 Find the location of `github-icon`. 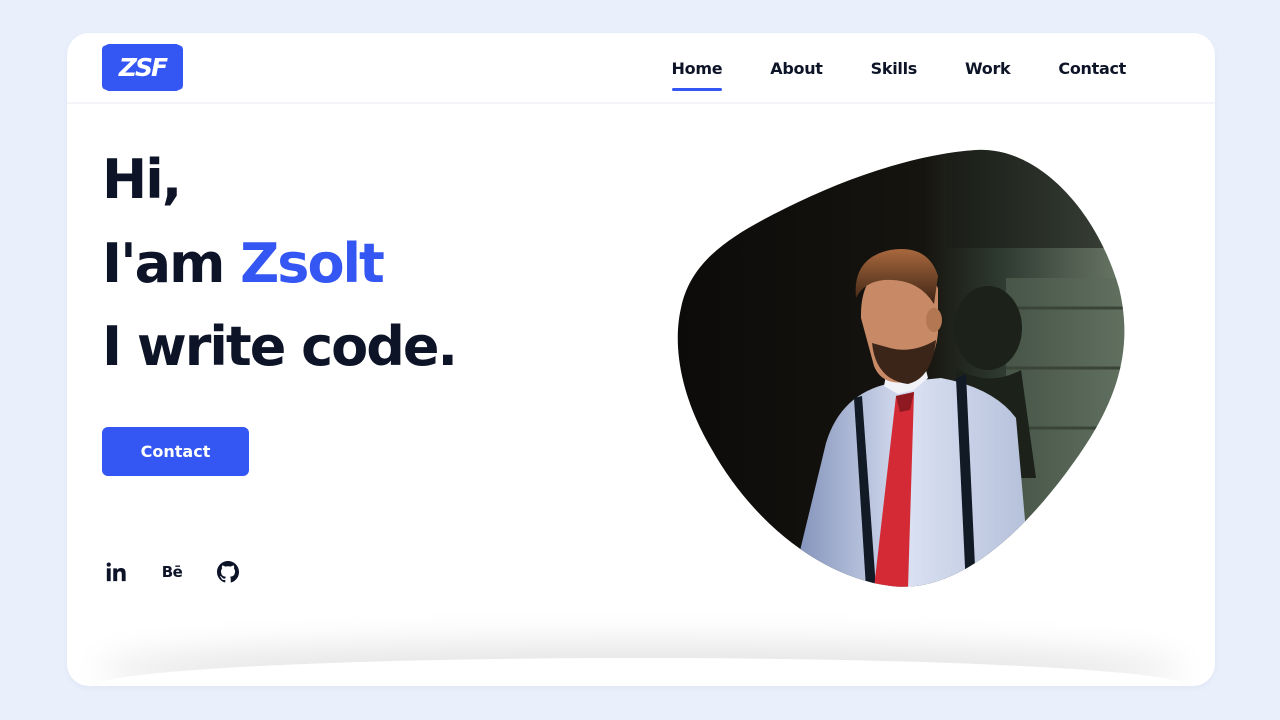

github-icon is located at coordinates (228, 572).